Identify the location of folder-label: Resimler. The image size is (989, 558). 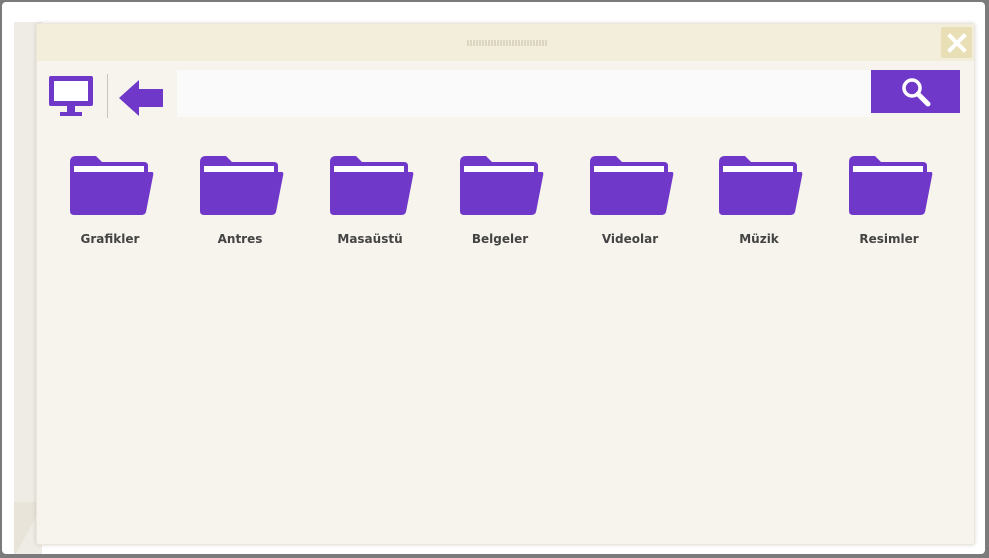
(889, 239).